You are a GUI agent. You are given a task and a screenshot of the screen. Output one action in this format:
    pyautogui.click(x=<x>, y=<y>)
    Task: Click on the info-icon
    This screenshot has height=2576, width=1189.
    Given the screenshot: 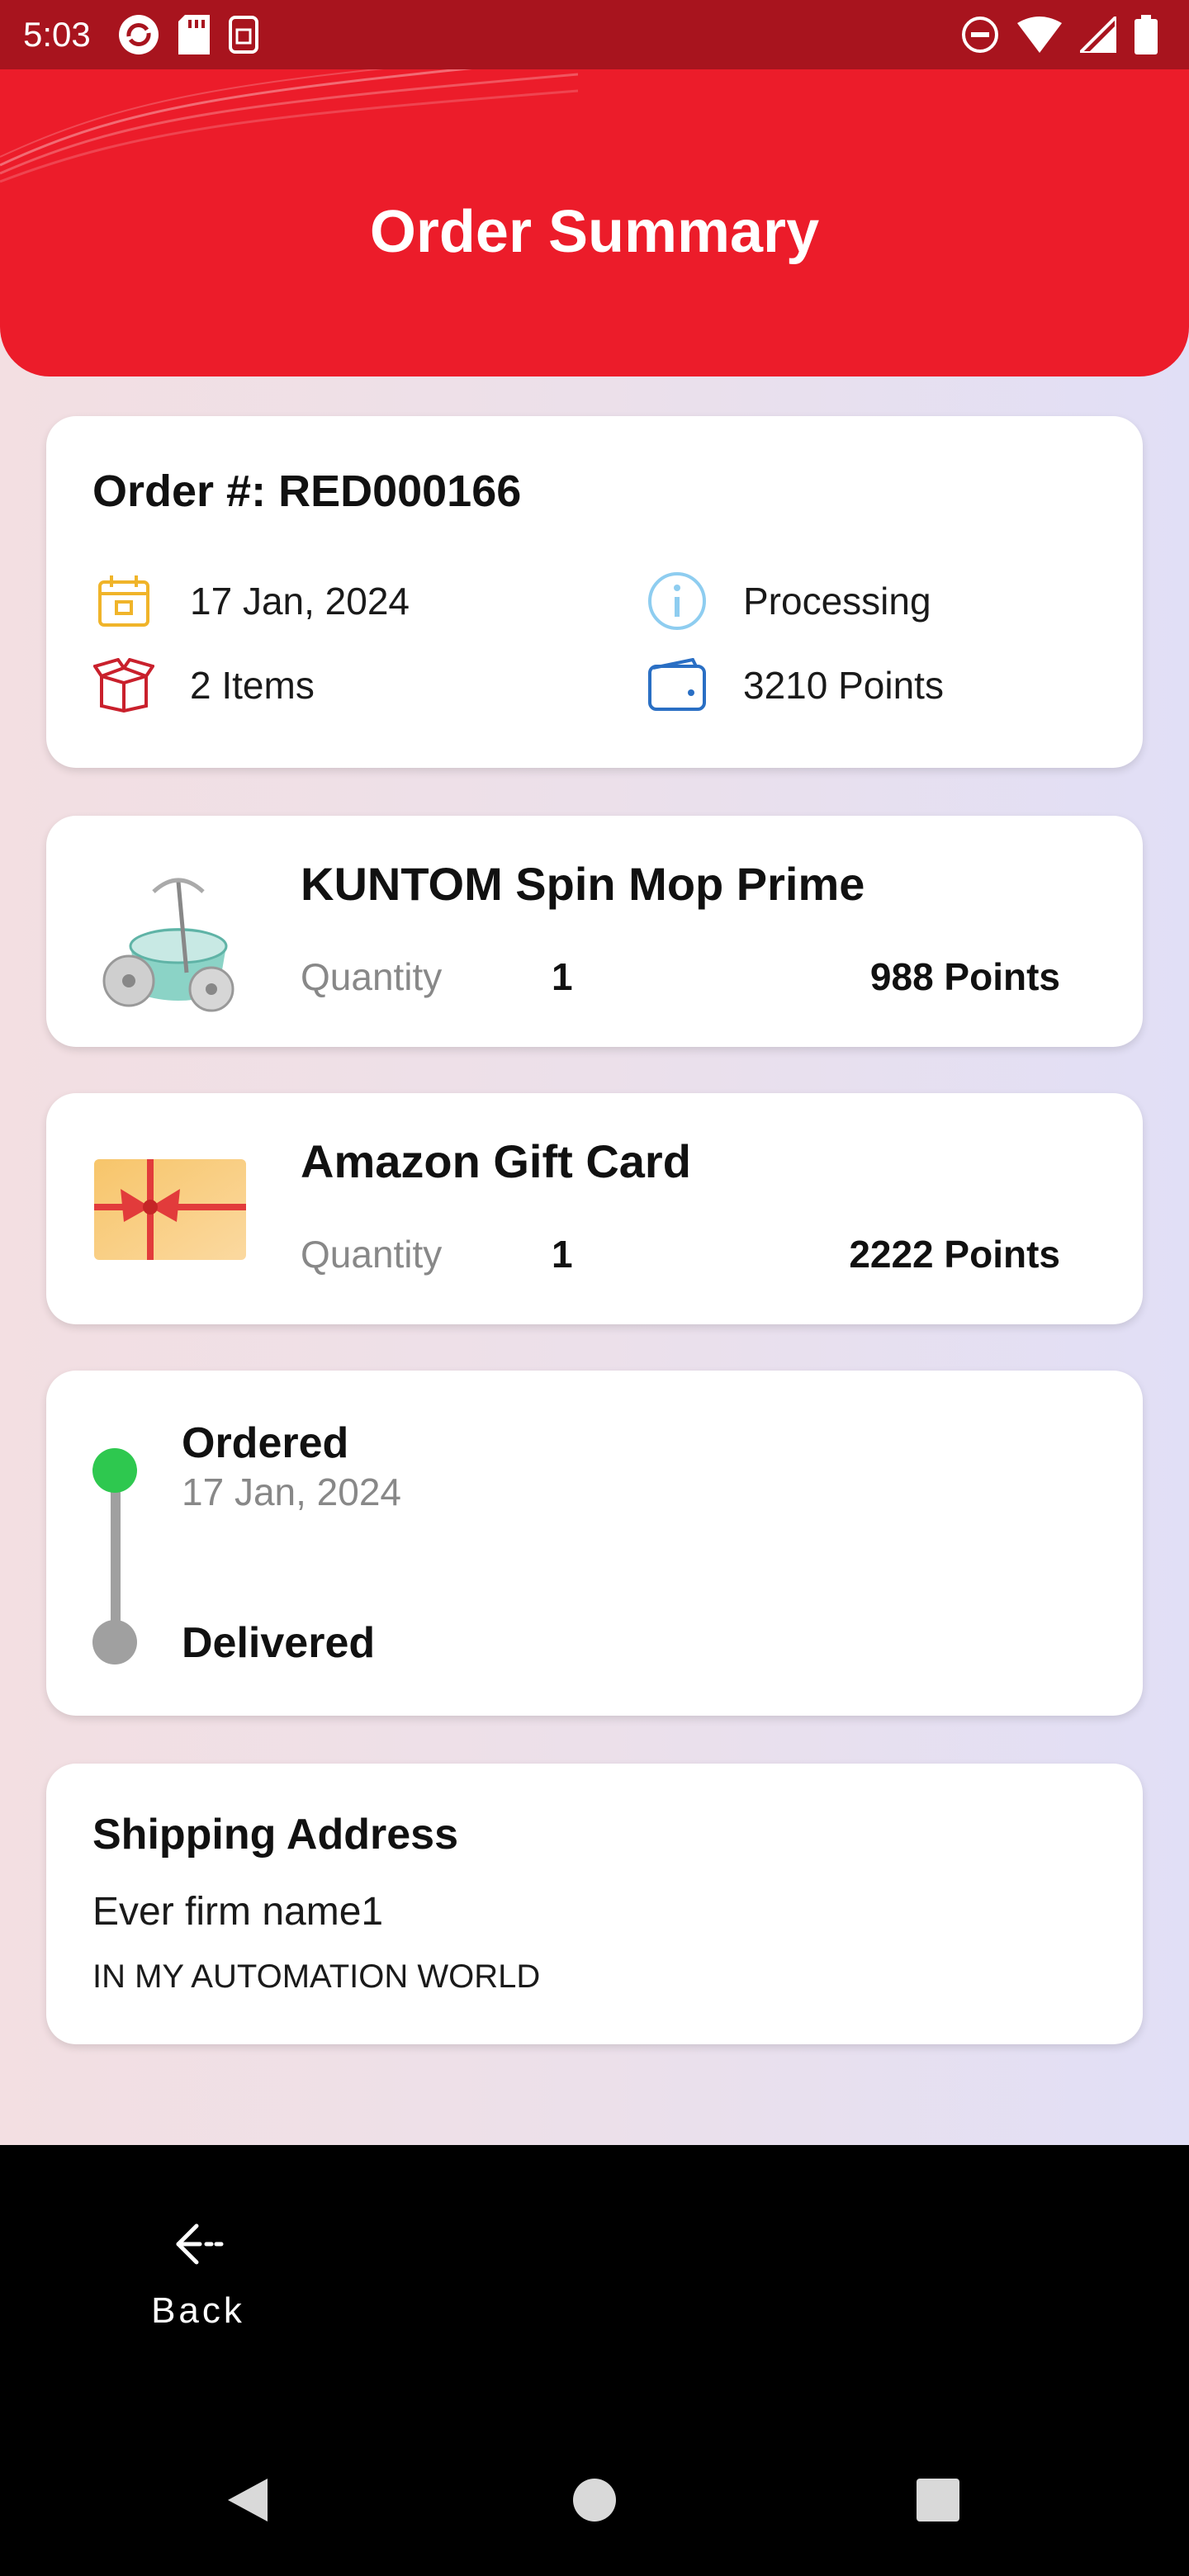 What is the action you would take?
    pyautogui.click(x=677, y=601)
    